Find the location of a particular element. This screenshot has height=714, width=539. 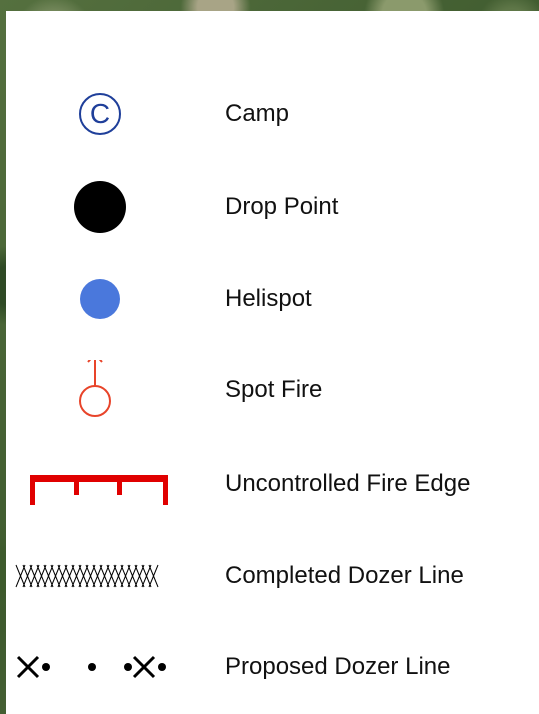

legend-label-camp: Camp is located at coordinates (257, 113).